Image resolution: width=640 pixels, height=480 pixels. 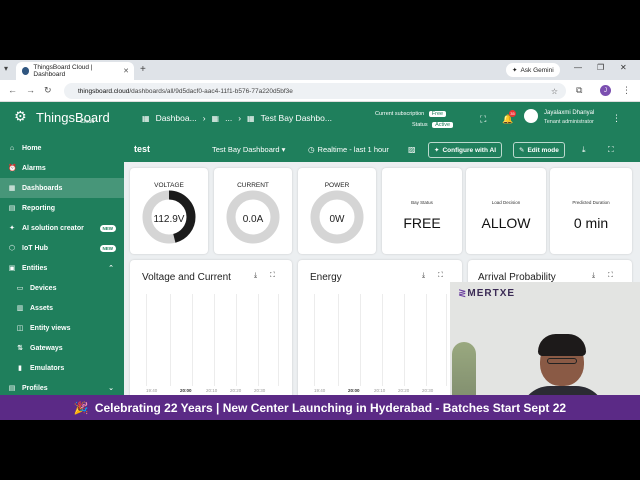 What do you see at coordinates (515, 70) in the screenshot?
I see `gemini-icon: ✦` at bounding box center [515, 70].